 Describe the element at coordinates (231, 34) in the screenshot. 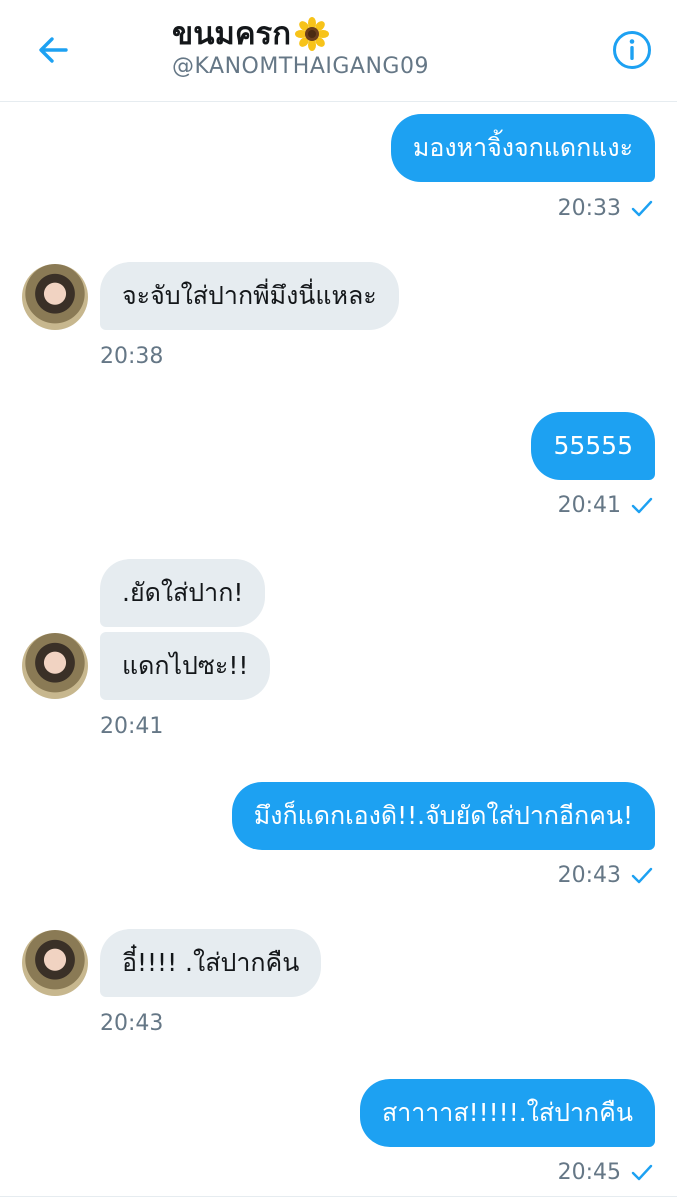

I see `conversation-title: ขนมครก` at that location.